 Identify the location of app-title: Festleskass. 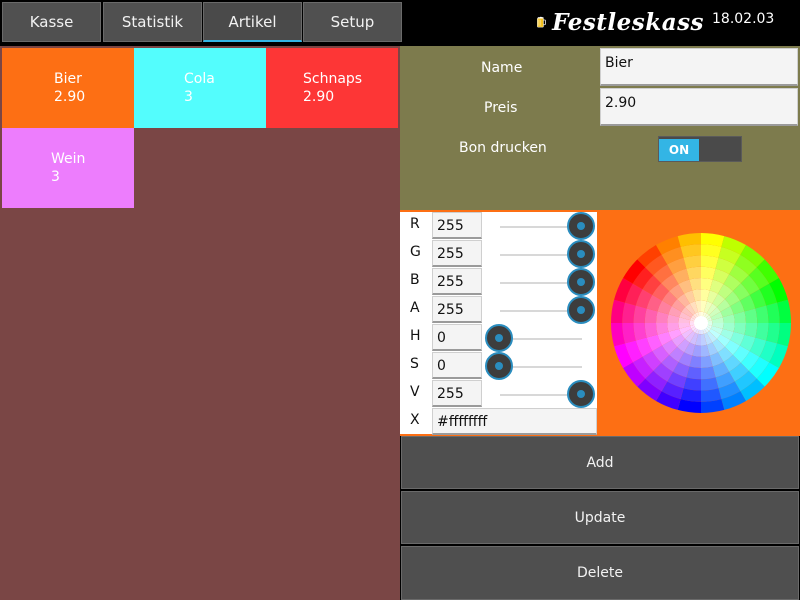
(628, 22).